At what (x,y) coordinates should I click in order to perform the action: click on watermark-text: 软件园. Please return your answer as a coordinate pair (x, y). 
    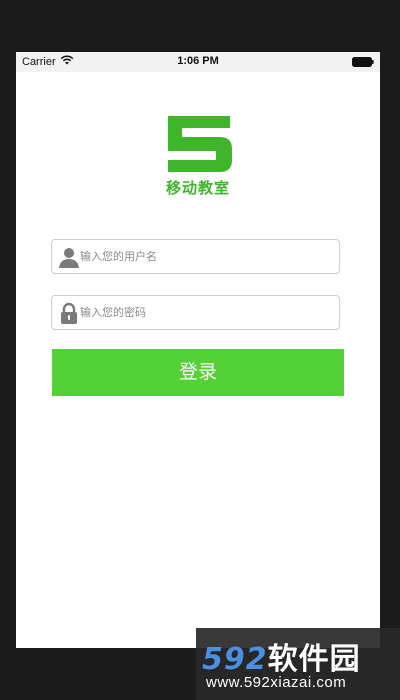
    Looking at the image, I should click on (314, 659).